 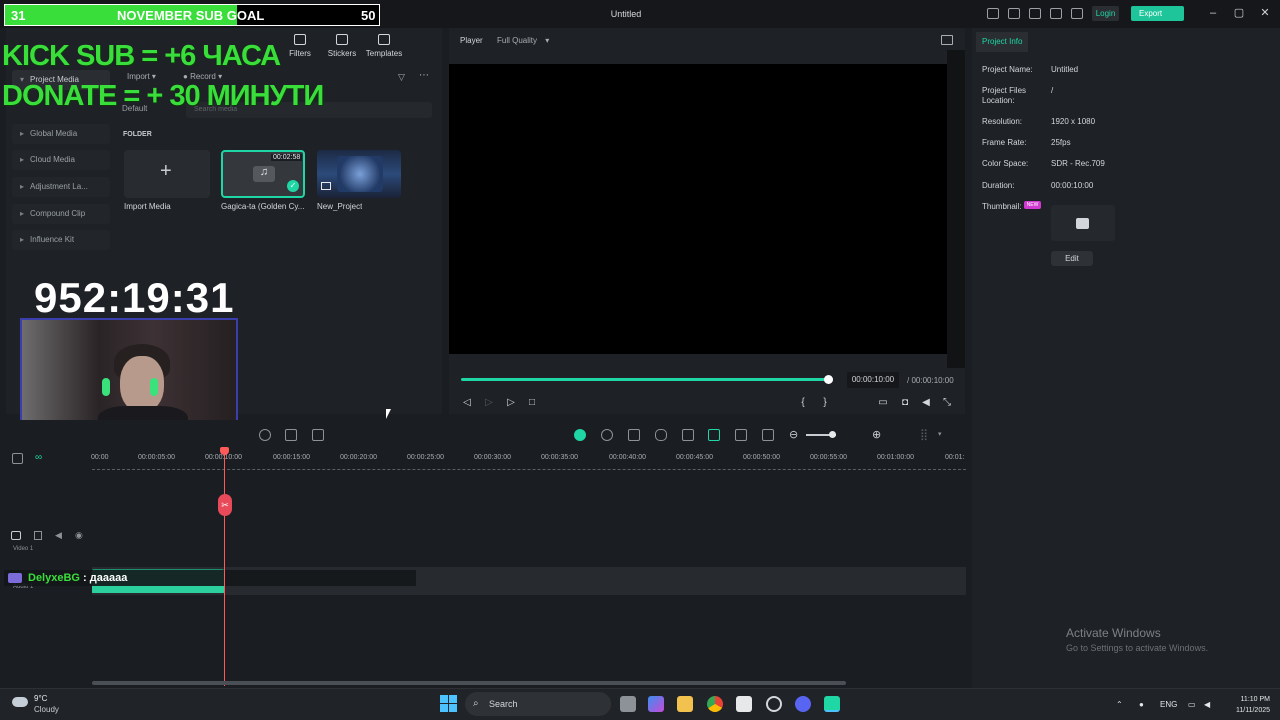 What do you see at coordinates (1002, 42) in the screenshot?
I see `tab-project-info: Project Info` at bounding box center [1002, 42].